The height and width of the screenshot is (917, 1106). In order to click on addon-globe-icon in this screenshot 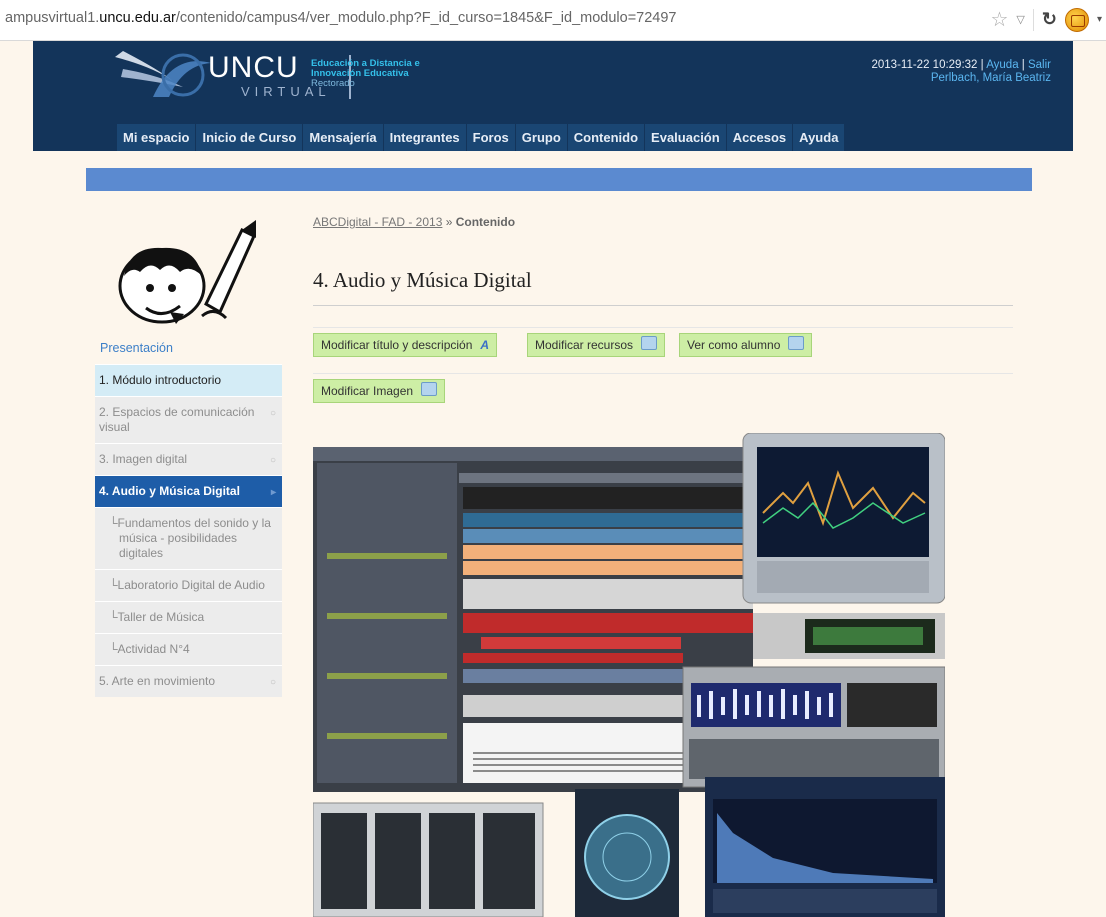, I will do `click(1076, 19)`.